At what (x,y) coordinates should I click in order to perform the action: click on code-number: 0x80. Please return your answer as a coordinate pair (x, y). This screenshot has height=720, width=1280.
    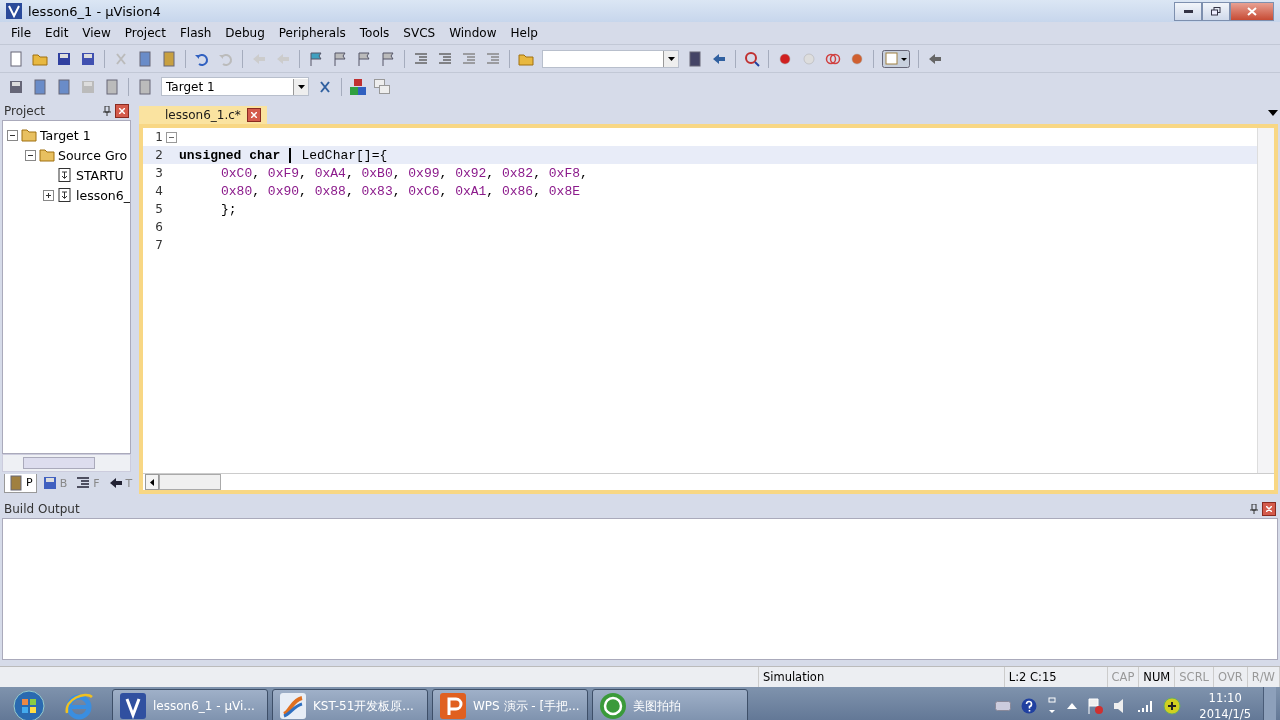
    Looking at the image, I should click on (237, 191).